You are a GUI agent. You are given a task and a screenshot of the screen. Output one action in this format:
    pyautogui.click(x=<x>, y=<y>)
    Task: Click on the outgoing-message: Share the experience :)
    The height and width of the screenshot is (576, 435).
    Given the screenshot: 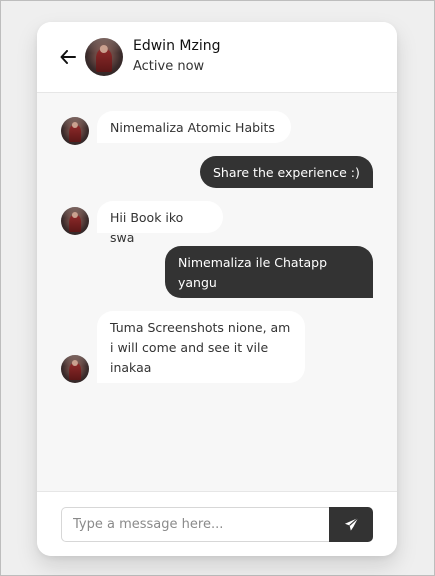 What is the action you would take?
    pyautogui.click(x=286, y=172)
    